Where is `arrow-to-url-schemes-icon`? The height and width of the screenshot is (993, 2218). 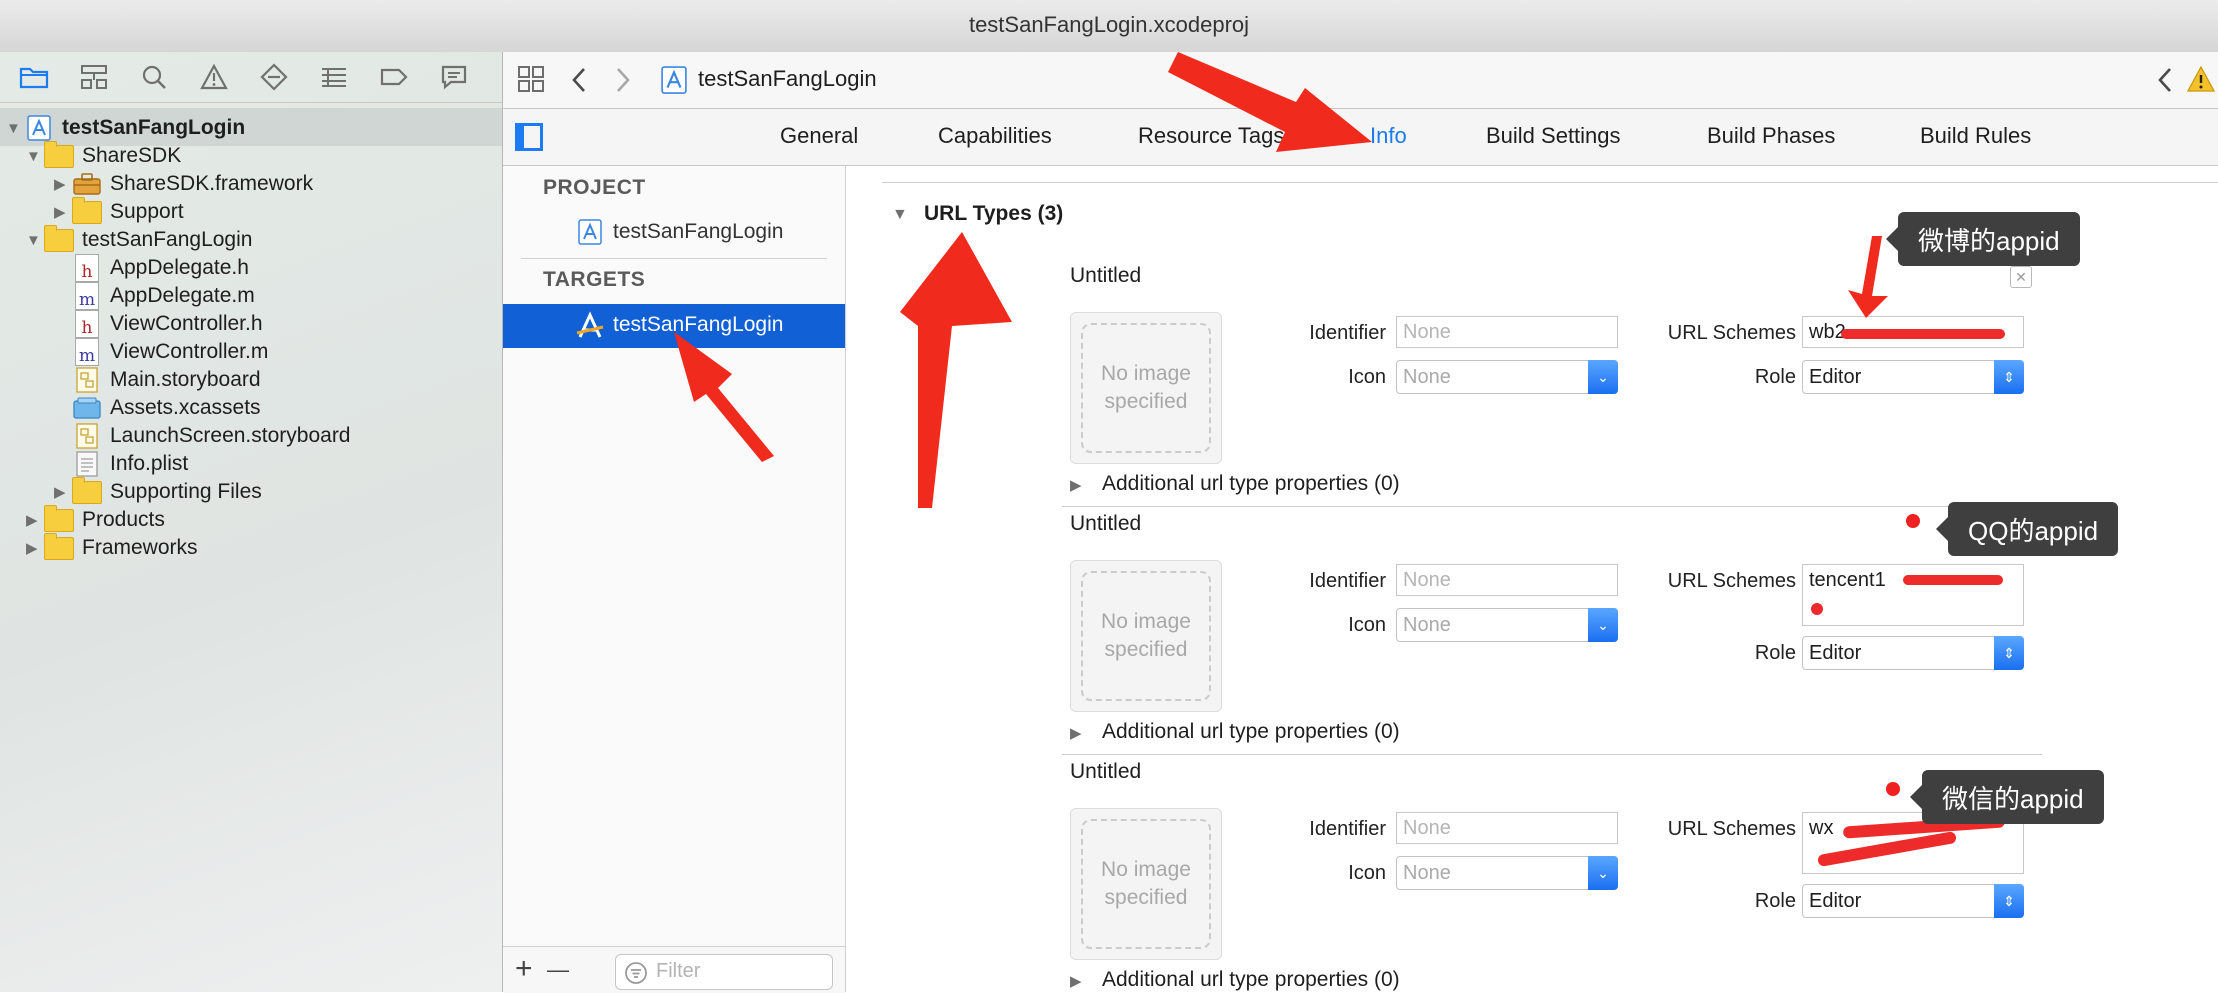
arrow-to-url-schemes-icon is located at coordinates (1868, 277).